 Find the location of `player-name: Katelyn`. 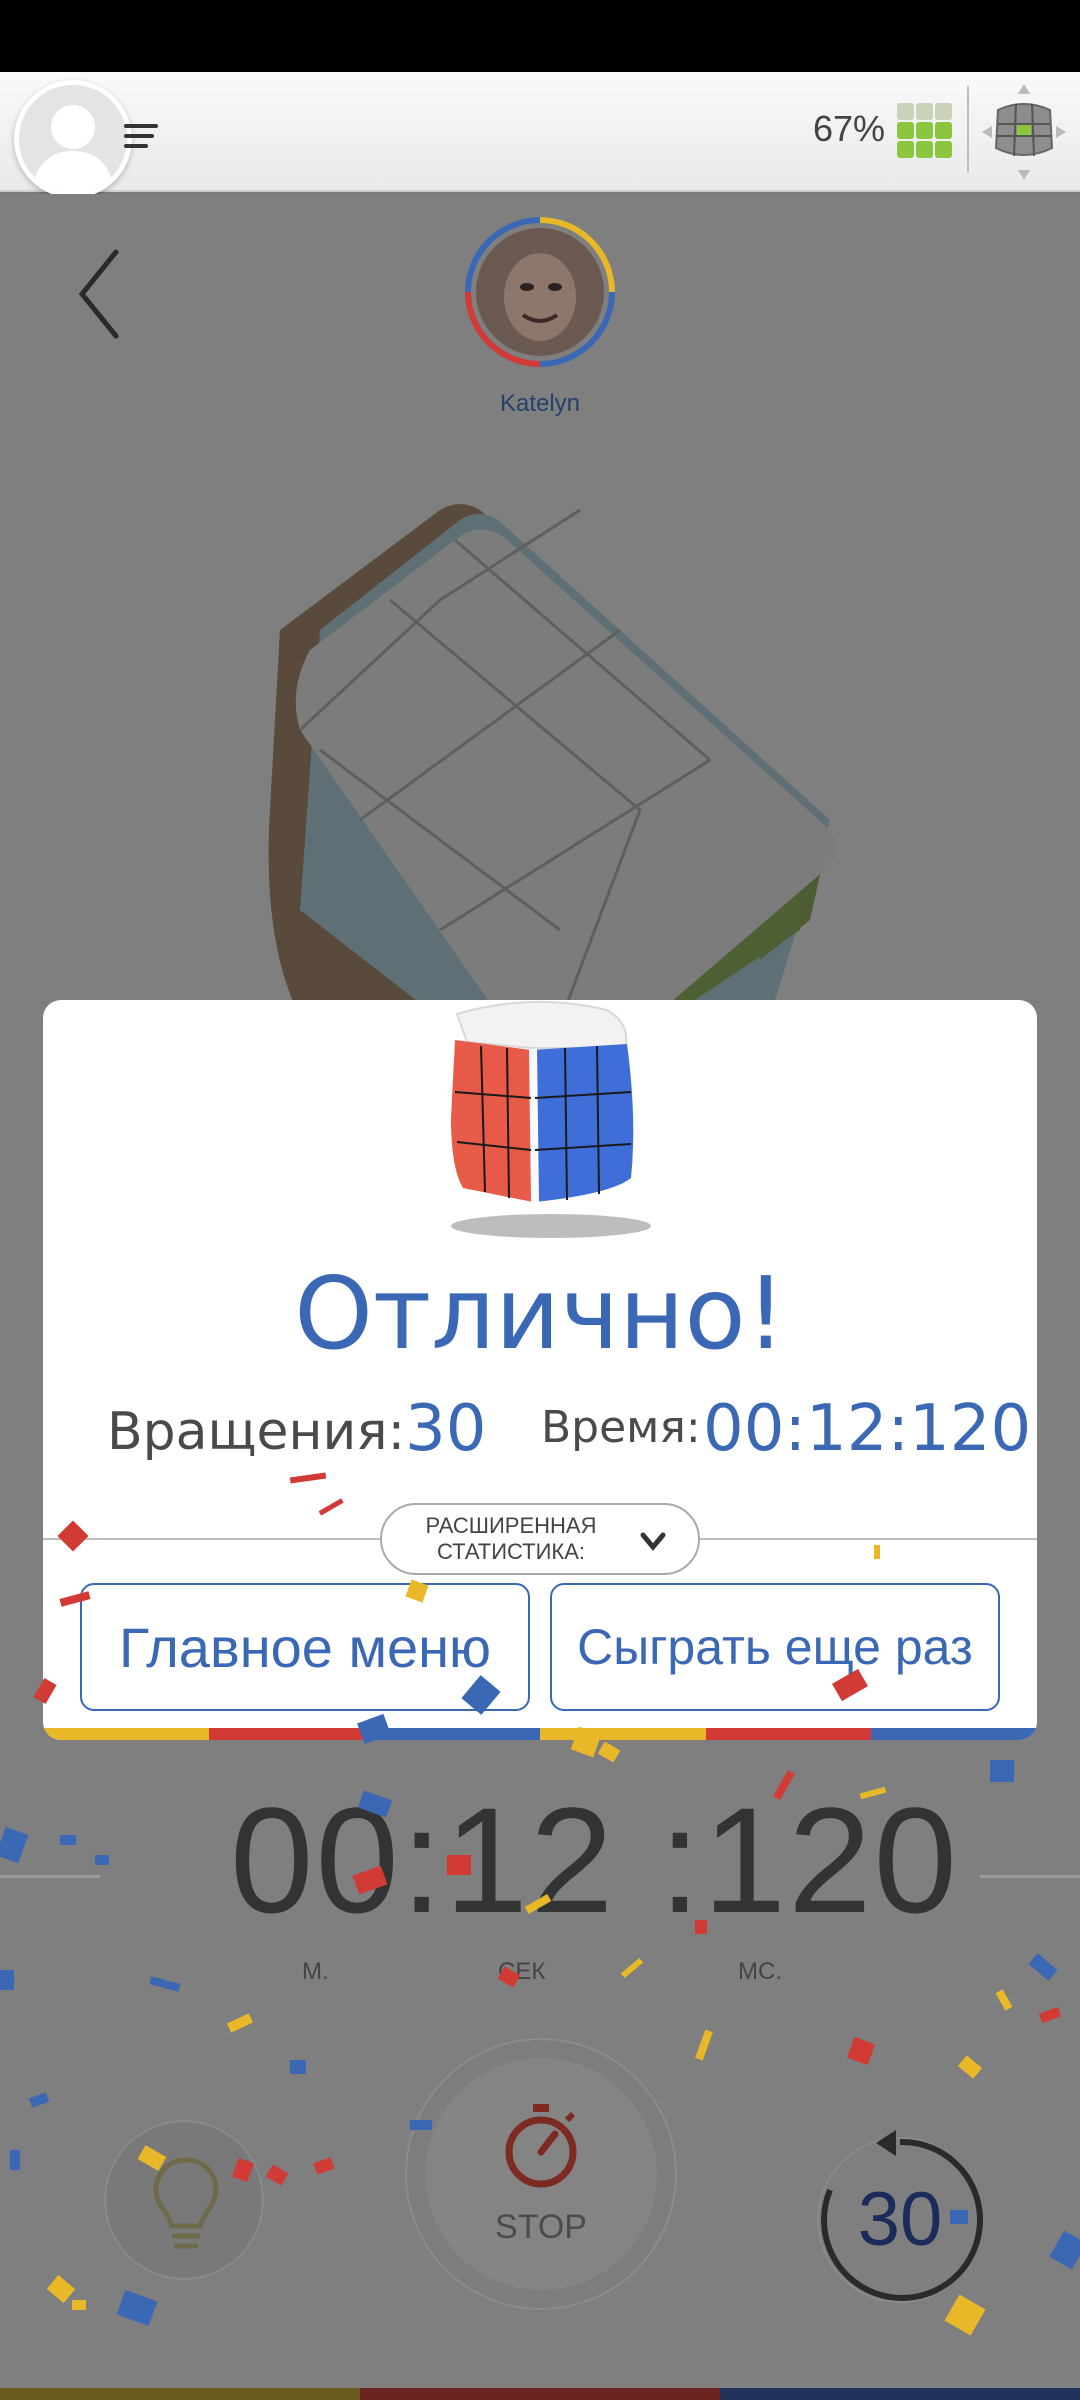

player-name: Katelyn is located at coordinates (540, 403).